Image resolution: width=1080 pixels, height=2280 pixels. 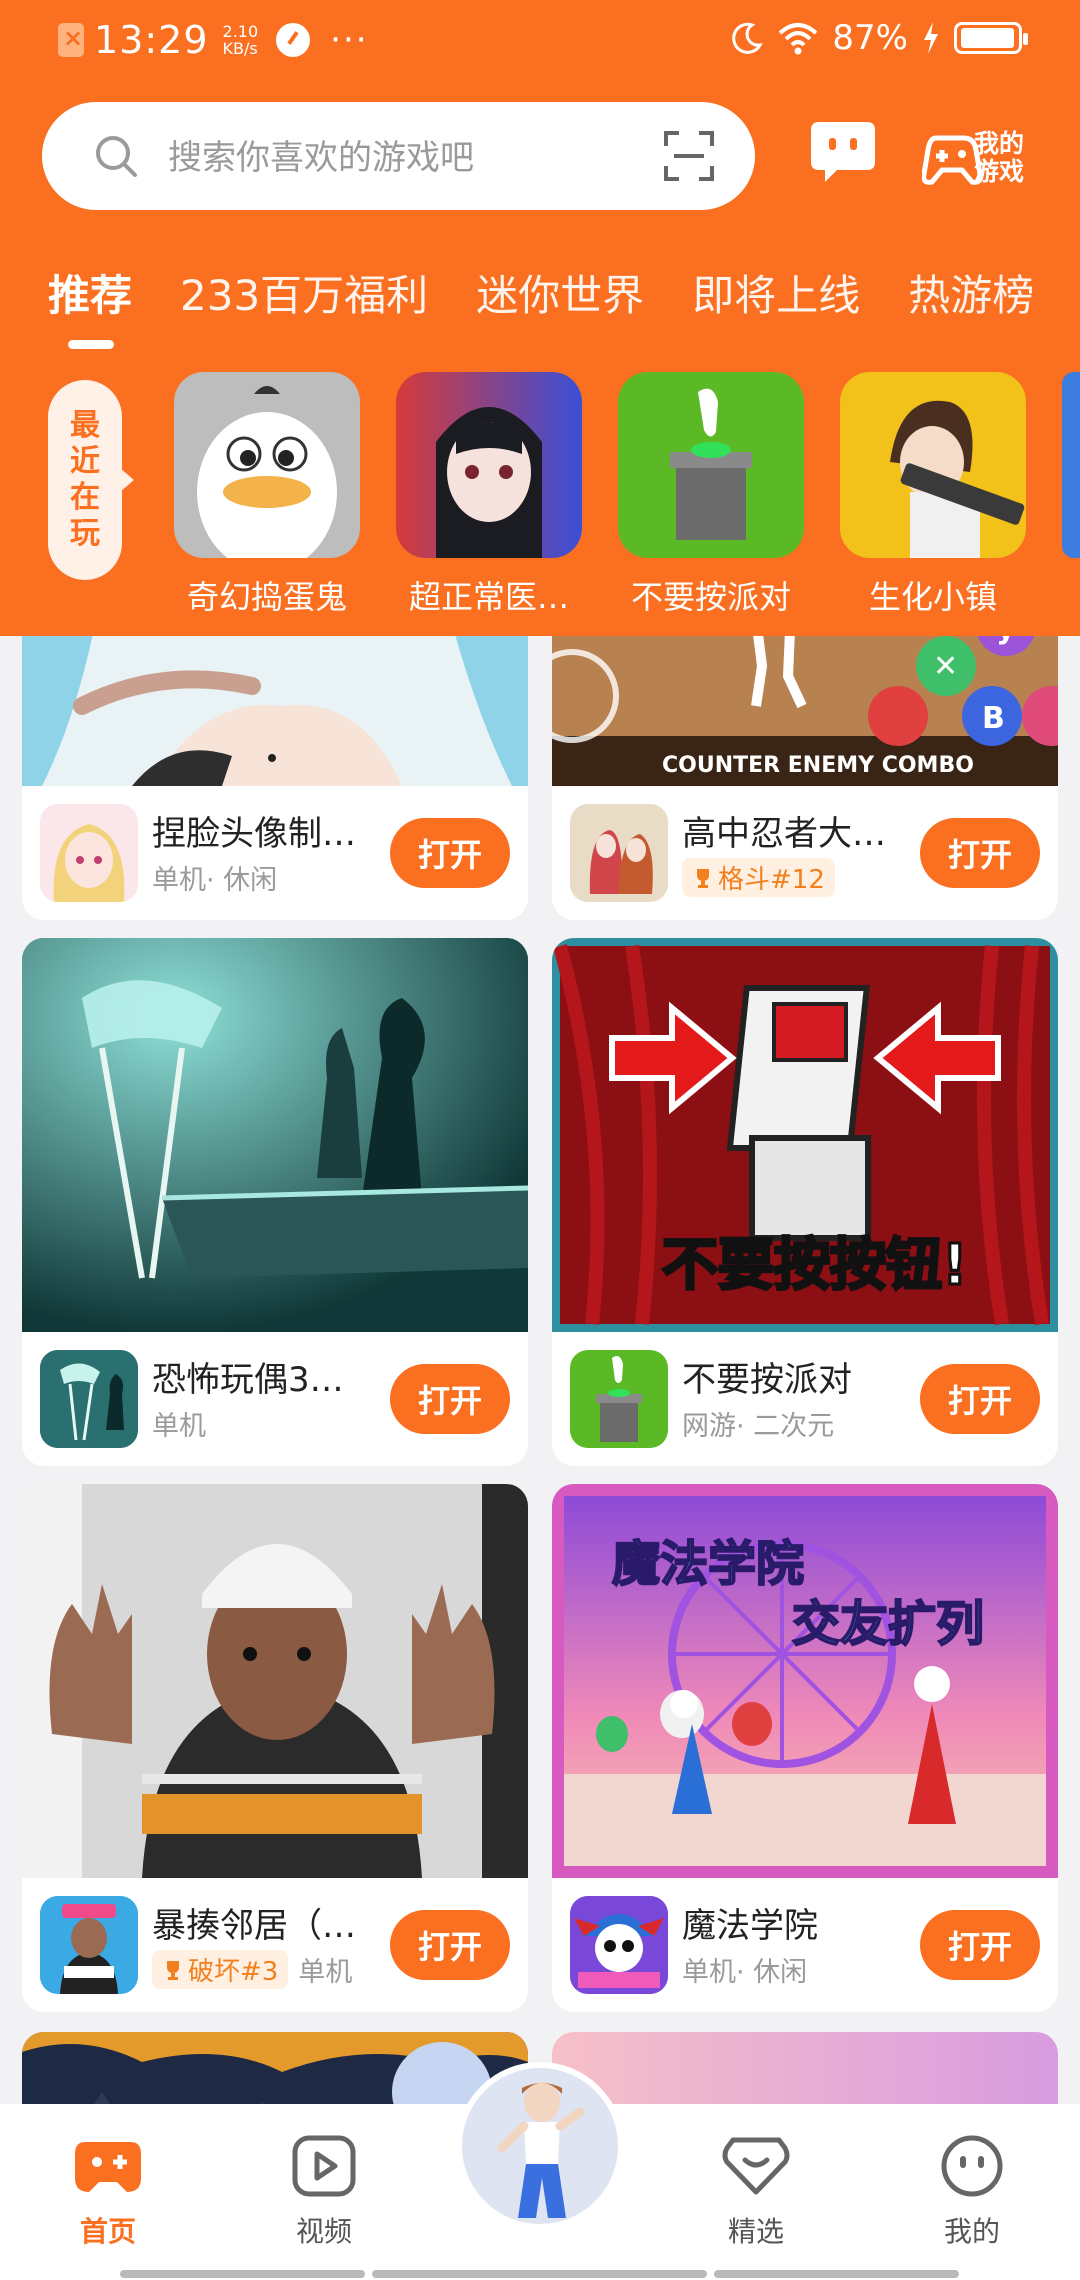 What do you see at coordinates (304, 292) in the screenshot?
I see `tab-233-welfare: 233百万福利` at bounding box center [304, 292].